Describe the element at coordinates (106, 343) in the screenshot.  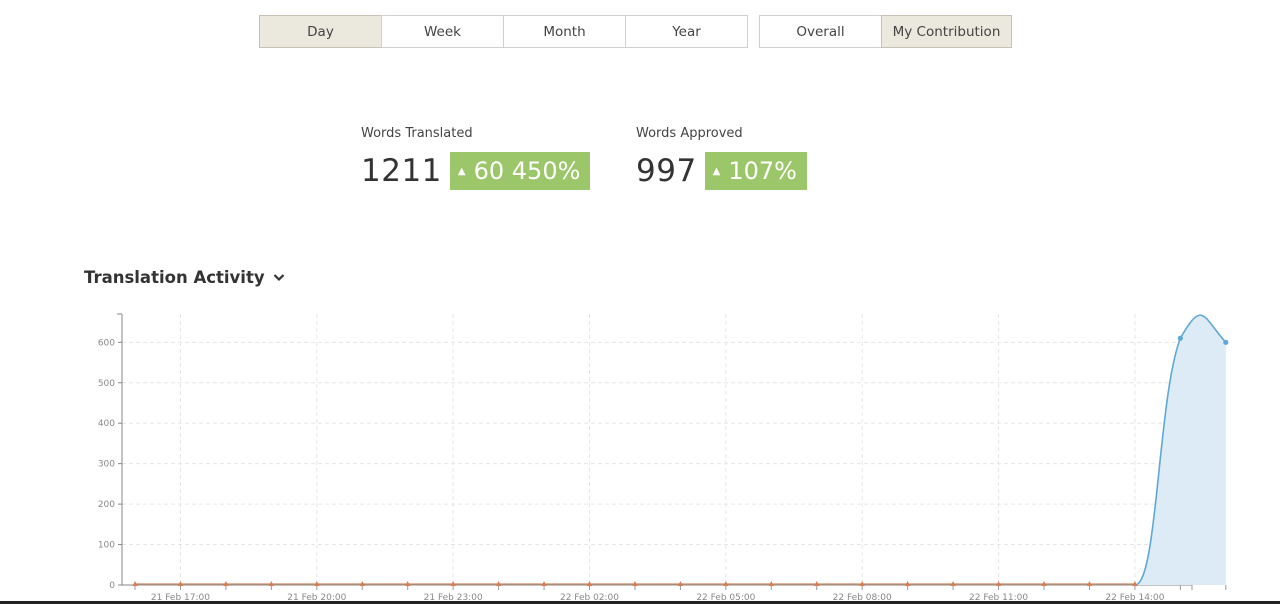
I see `y-tick-label: 600` at that location.